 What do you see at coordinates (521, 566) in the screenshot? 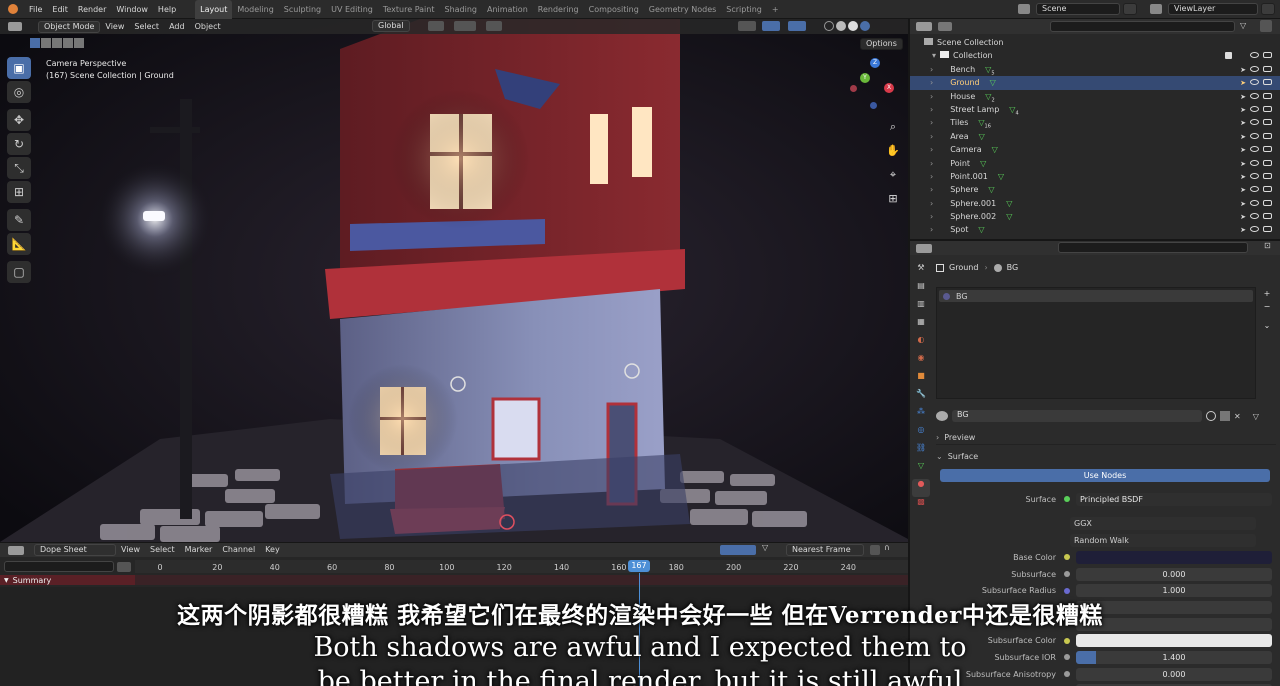
I see `frame-ruler: 0 20 40 60 80 100 120 140 160 180 200 220 240` at bounding box center [521, 566].